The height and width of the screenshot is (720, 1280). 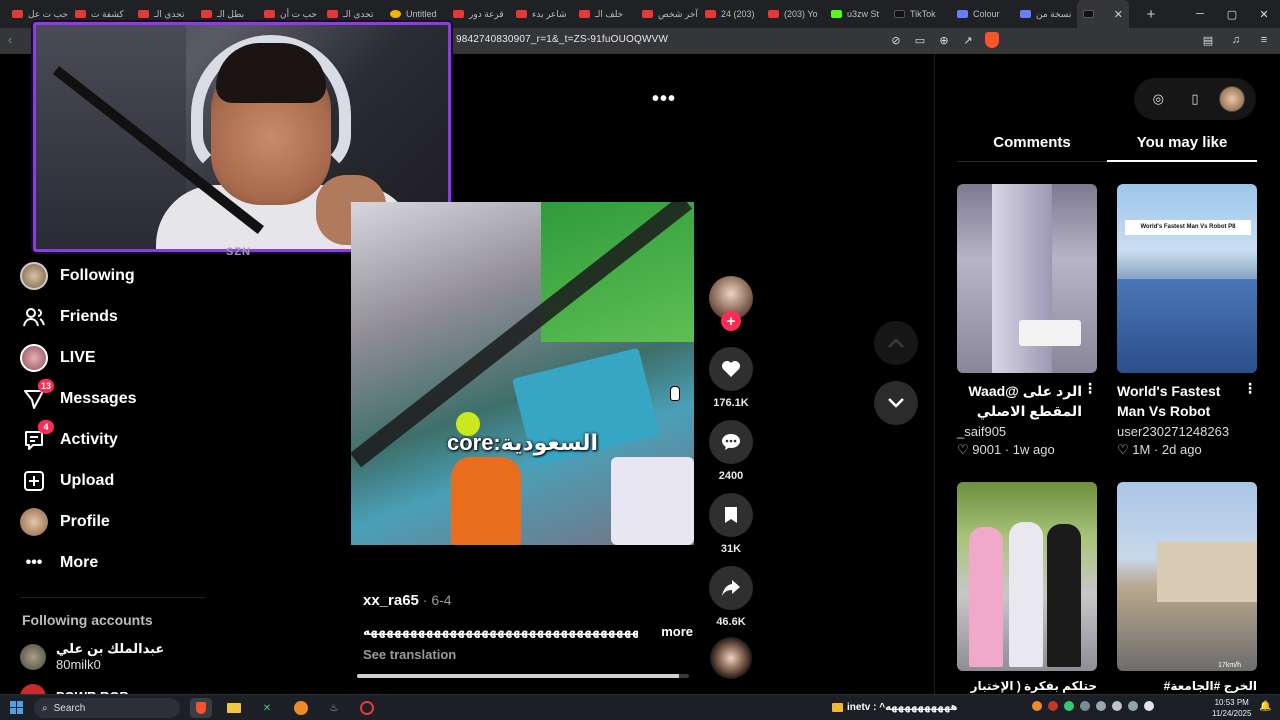 What do you see at coordinates (1118, 14) in the screenshot?
I see `close-tab-icon: ✕` at bounding box center [1118, 14].